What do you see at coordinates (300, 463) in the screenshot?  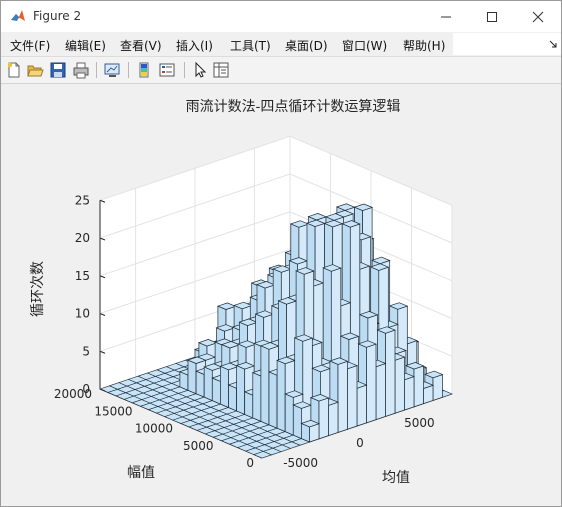 I see `x-tick-label: -5000` at bounding box center [300, 463].